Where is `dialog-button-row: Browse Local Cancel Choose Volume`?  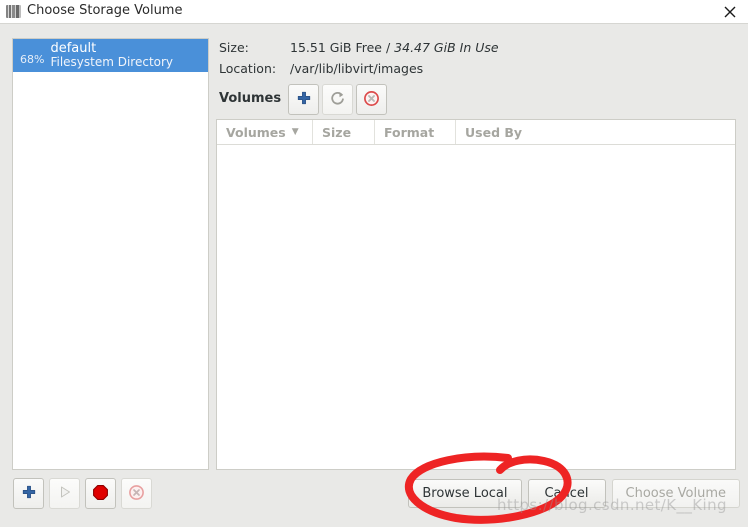 dialog-button-row: Browse Local Cancel Choose Volume is located at coordinates (574, 493).